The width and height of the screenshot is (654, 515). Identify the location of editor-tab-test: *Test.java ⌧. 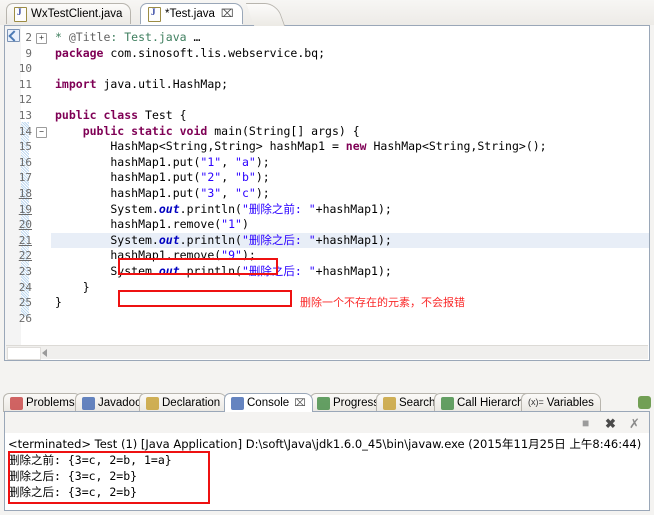
(191, 14).